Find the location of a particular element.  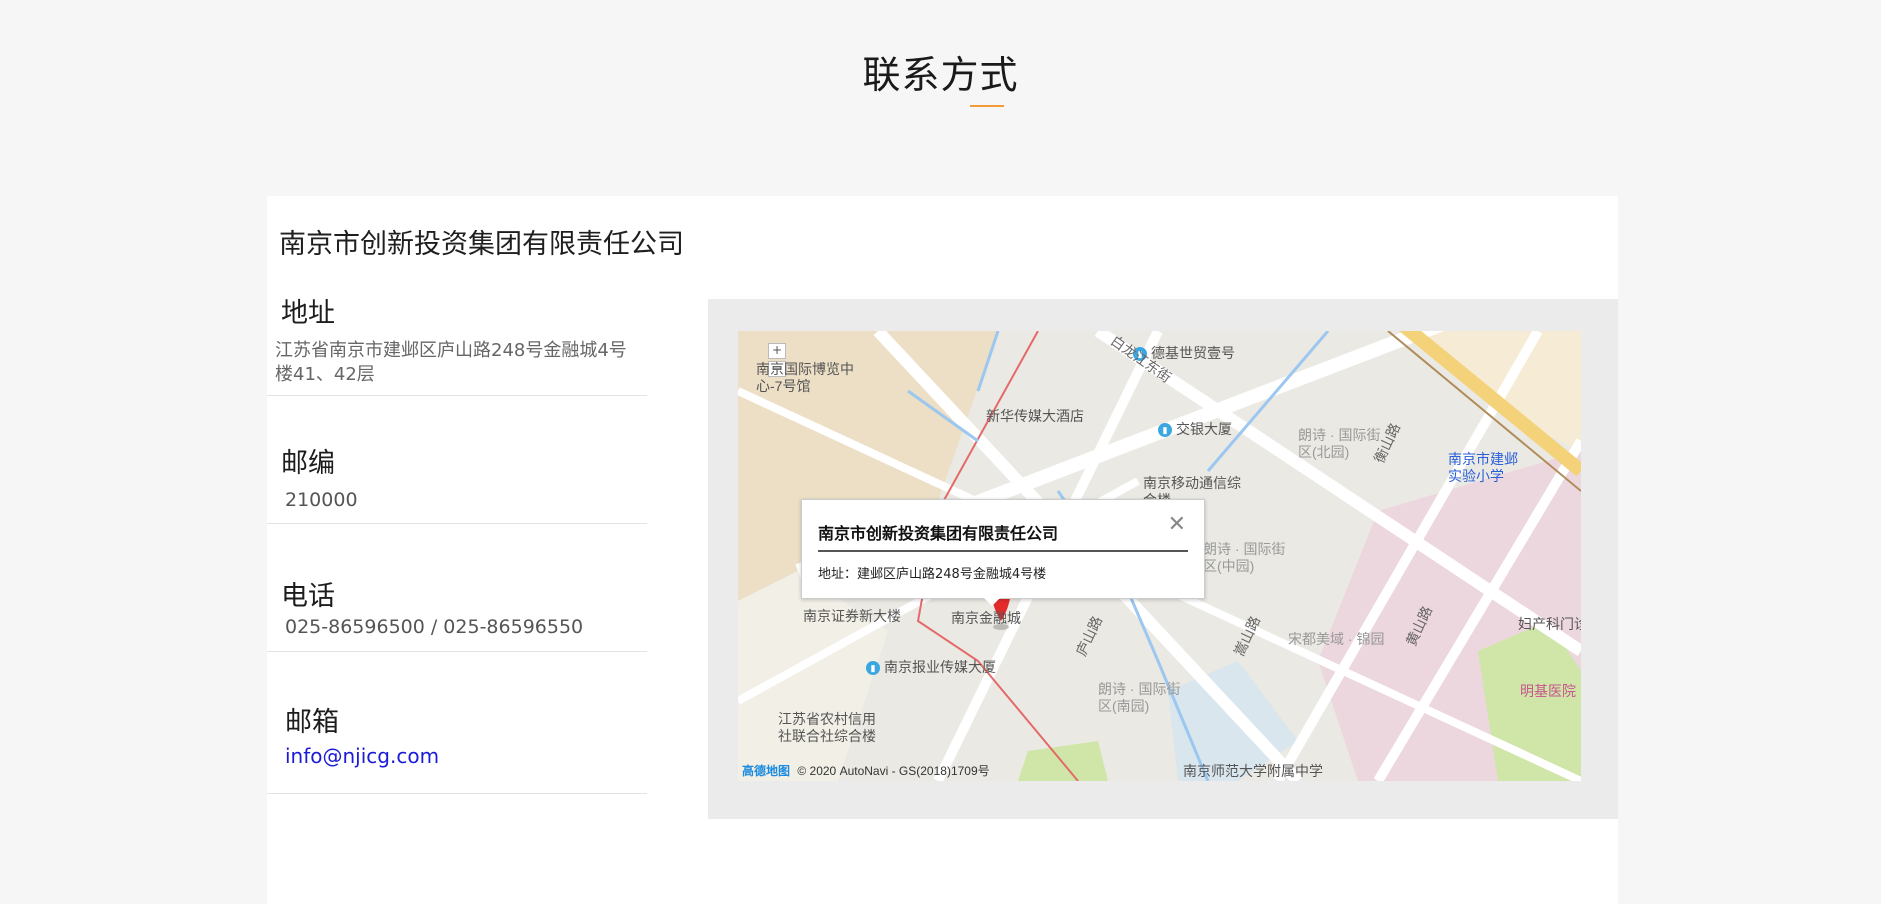

phone-value: 025-86596500 / 025-86596550 is located at coordinates (434, 627).